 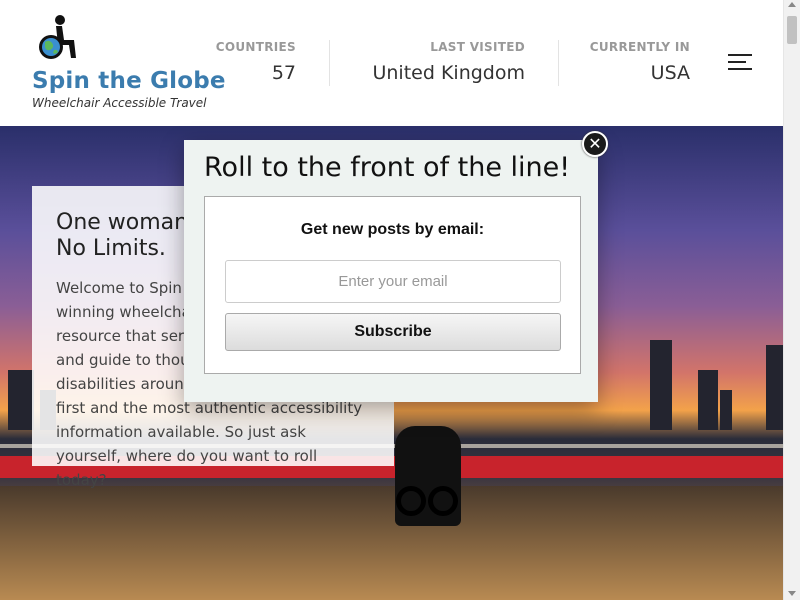 What do you see at coordinates (477, 47) in the screenshot?
I see `stat-last-visited-label: LAST VISITED` at bounding box center [477, 47].